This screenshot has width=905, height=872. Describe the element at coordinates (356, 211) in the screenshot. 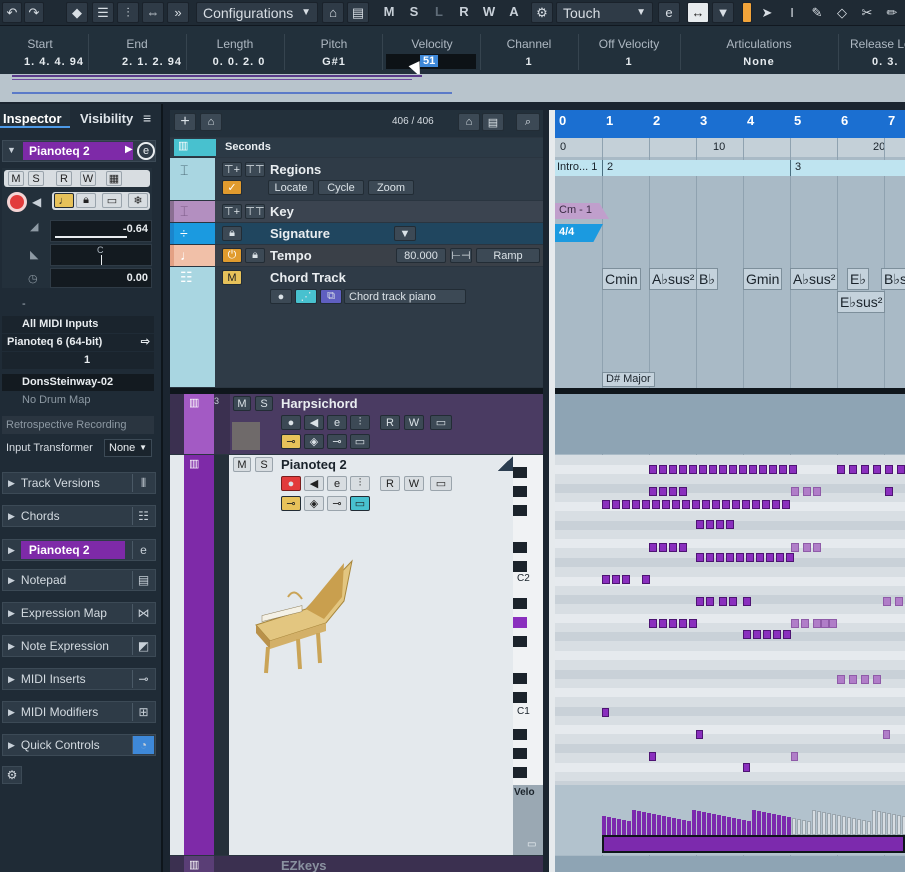

I see `key-track: ⌶ ⊤+ ⊤⊤ Key` at that location.